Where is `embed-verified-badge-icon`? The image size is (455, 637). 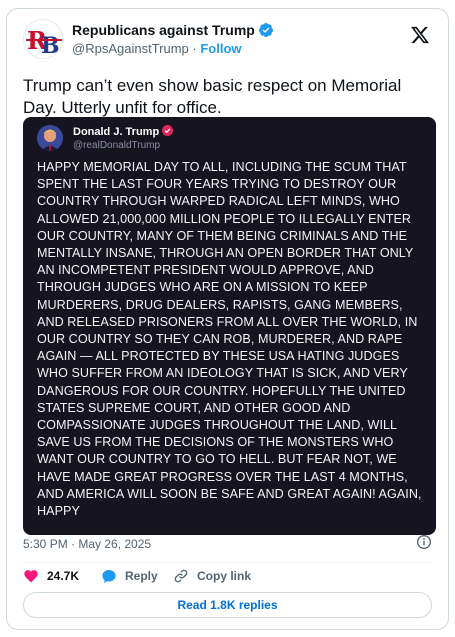
embed-verified-badge-icon is located at coordinates (168, 130).